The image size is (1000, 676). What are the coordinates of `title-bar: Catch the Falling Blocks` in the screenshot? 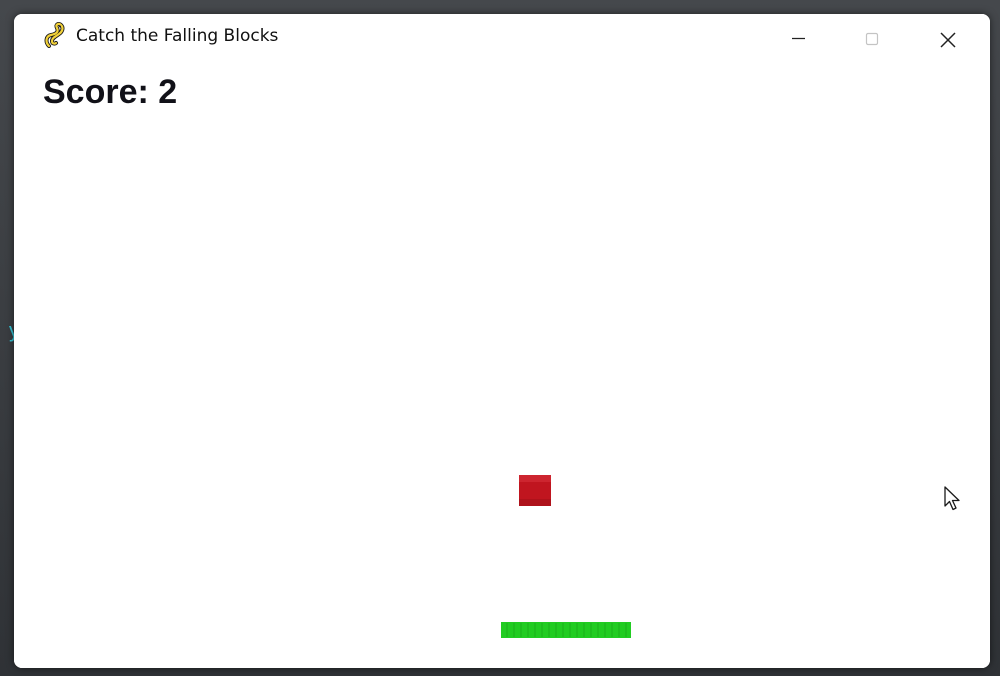 It's located at (502, 36).